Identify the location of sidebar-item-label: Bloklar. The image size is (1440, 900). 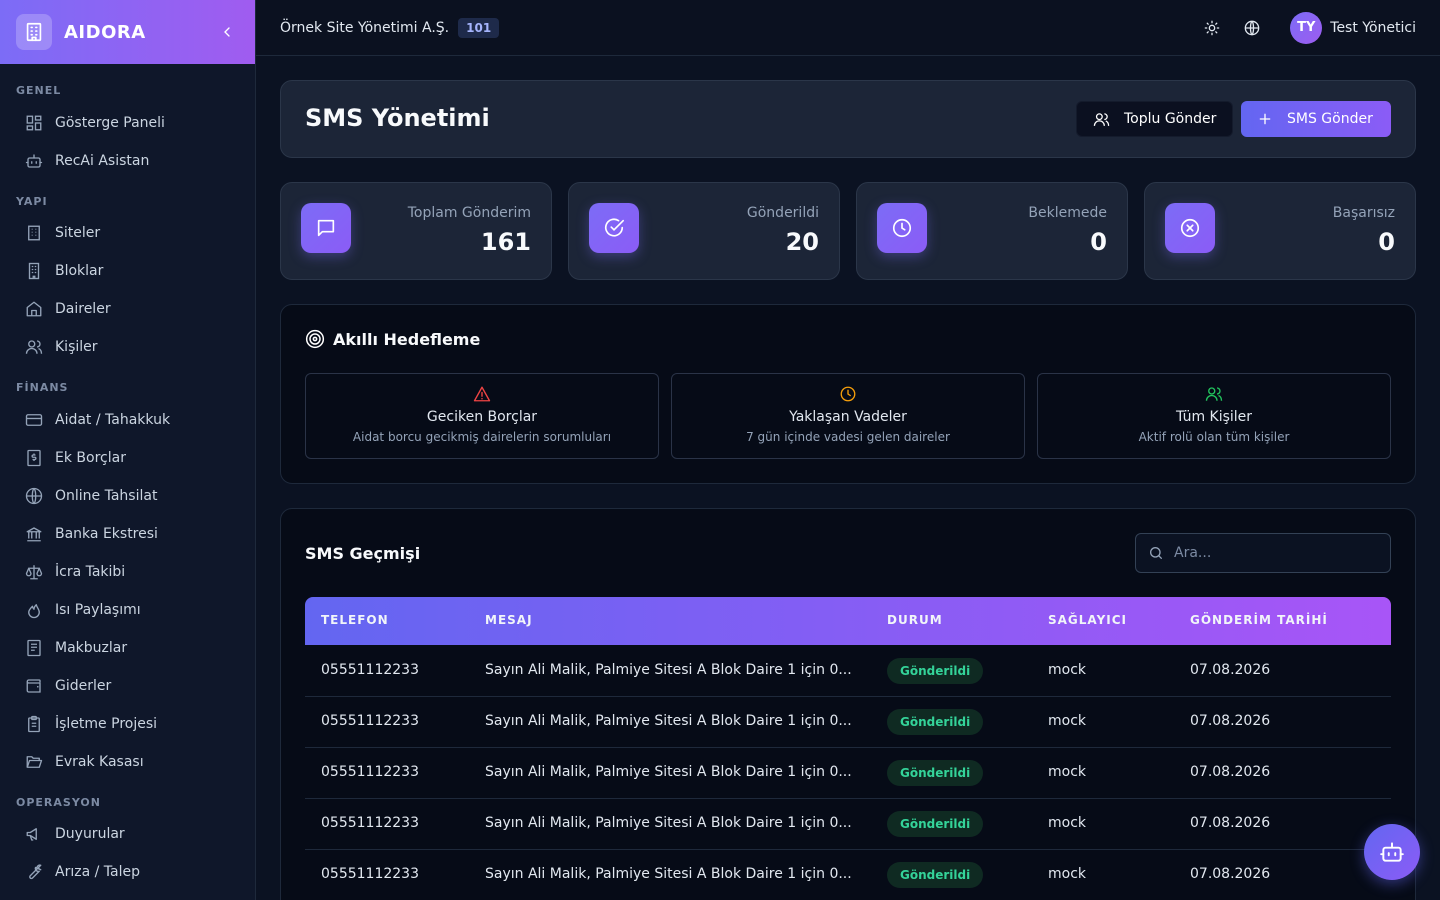
(79, 271).